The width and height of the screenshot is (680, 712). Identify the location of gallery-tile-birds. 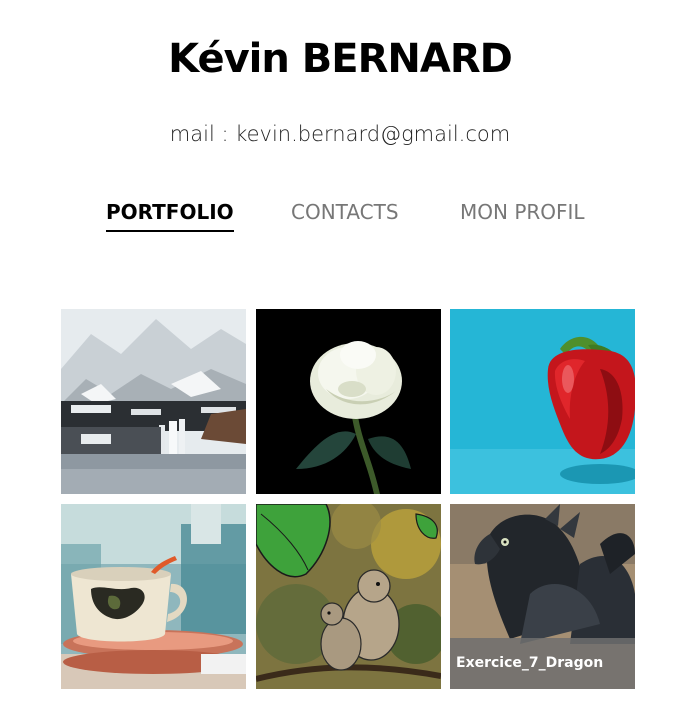
(348, 596).